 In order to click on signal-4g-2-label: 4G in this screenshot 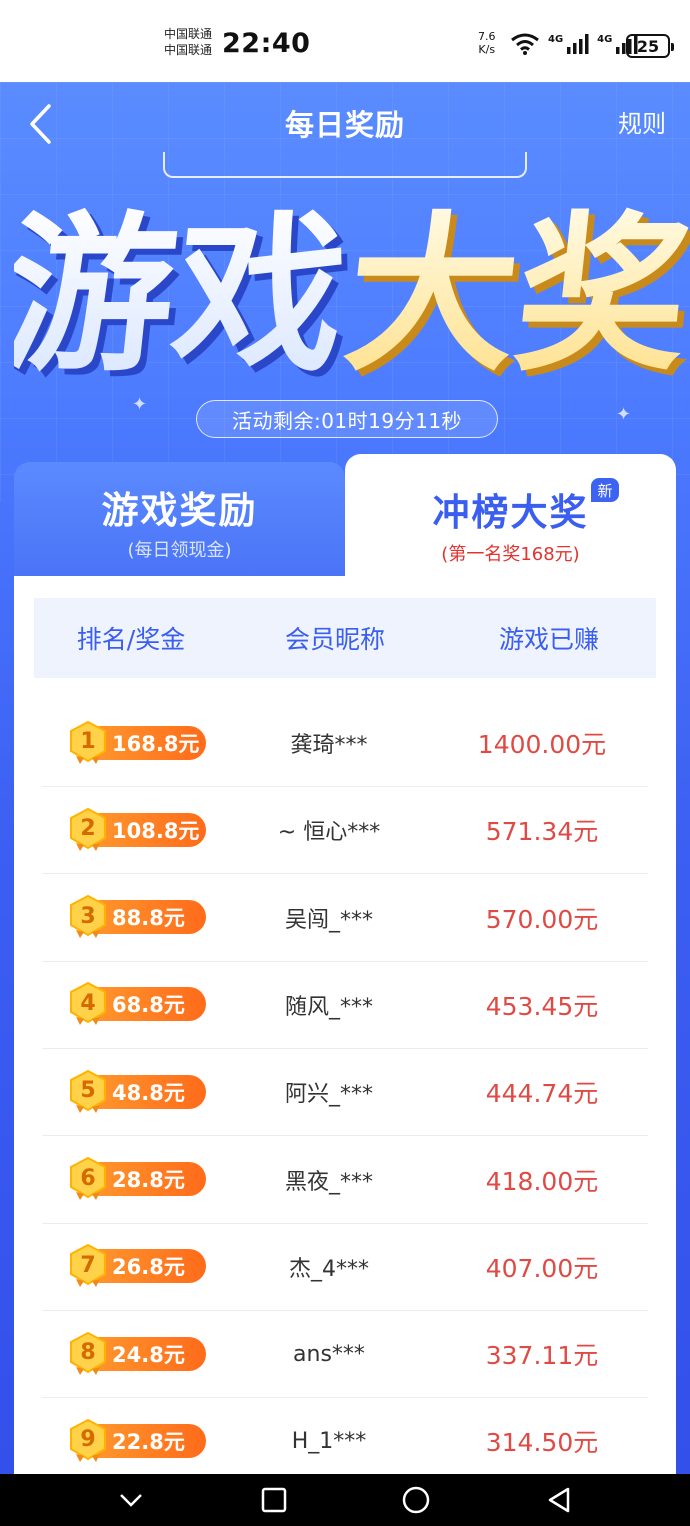, I will do `click(605, 39)`.